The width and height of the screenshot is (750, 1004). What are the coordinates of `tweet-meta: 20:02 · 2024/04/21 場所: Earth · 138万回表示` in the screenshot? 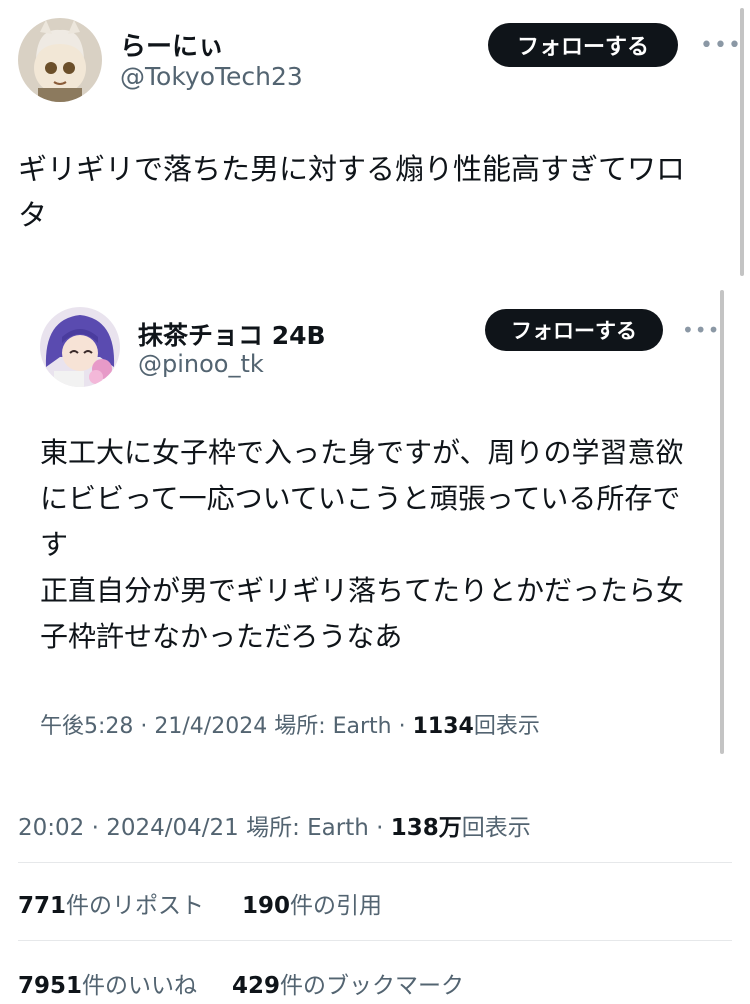 It's located at (274, 825).